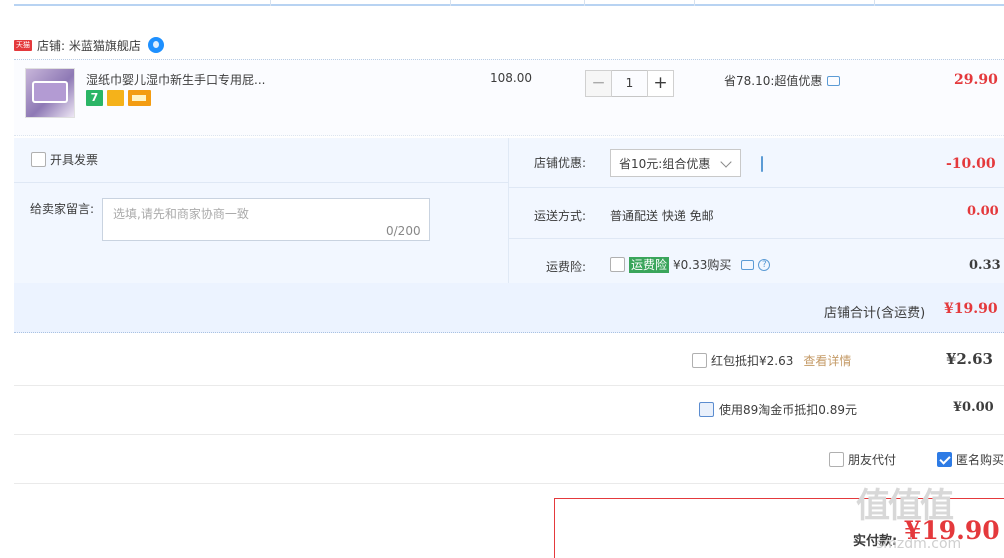 This screenshot has width=1004, height=558. Describe the element at coordinates (983, 211) in the screenshot. I see `shipping-amount: 0.00` at that location.